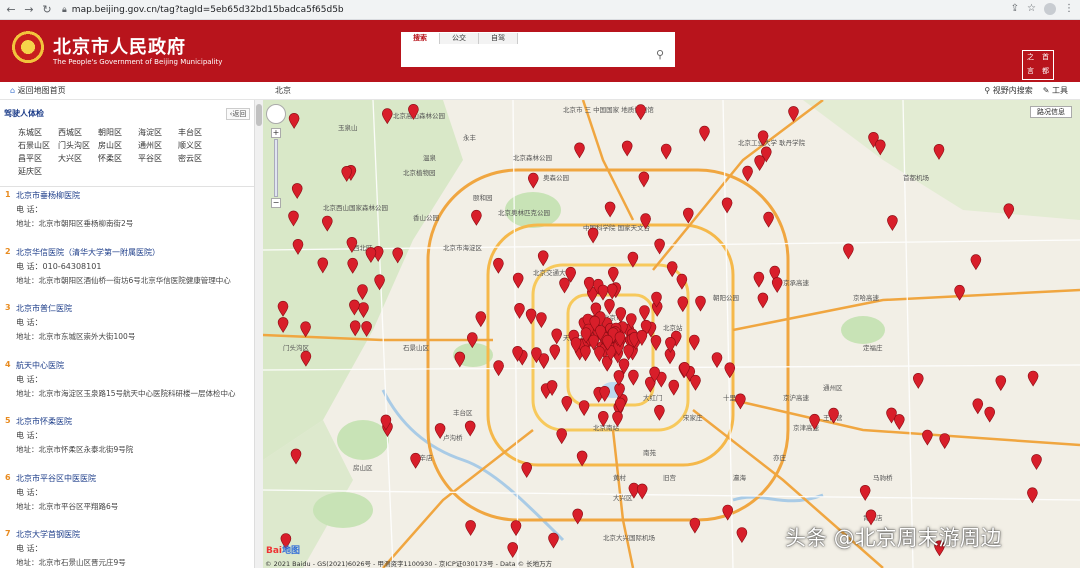 Image resolution: width=1080 pixels, height=568 pixels. What do you see at coordinates (88, 252) in the screenshot?
I see `result-name-link: 北京华信医院（清华大学第一附属医院）` at bounding box center [88, 252].